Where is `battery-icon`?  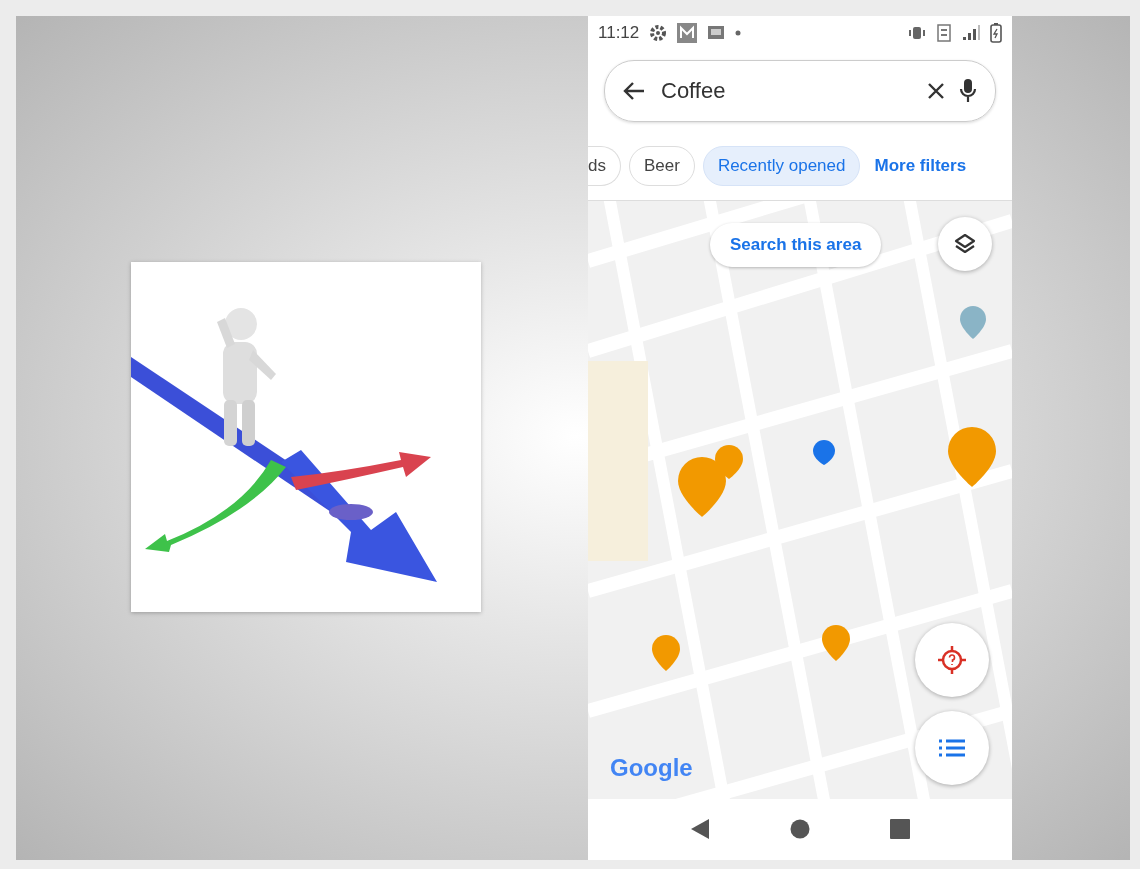 battery-icon is located at coordinates (996, 33).